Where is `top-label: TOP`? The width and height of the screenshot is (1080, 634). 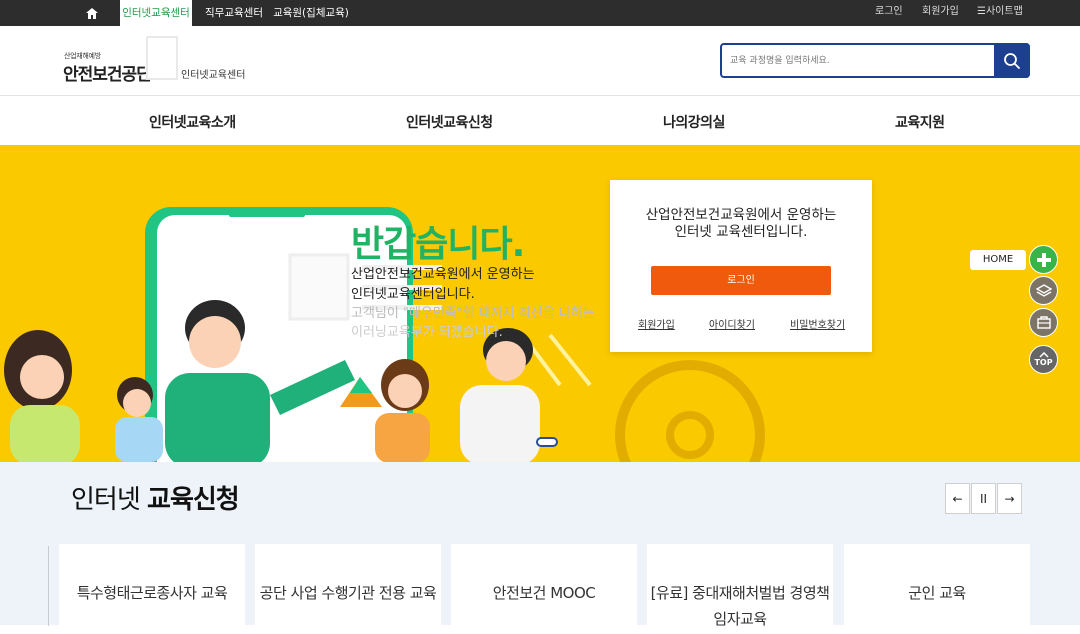 top-label: TOP is located at coordinates (1043, 362).